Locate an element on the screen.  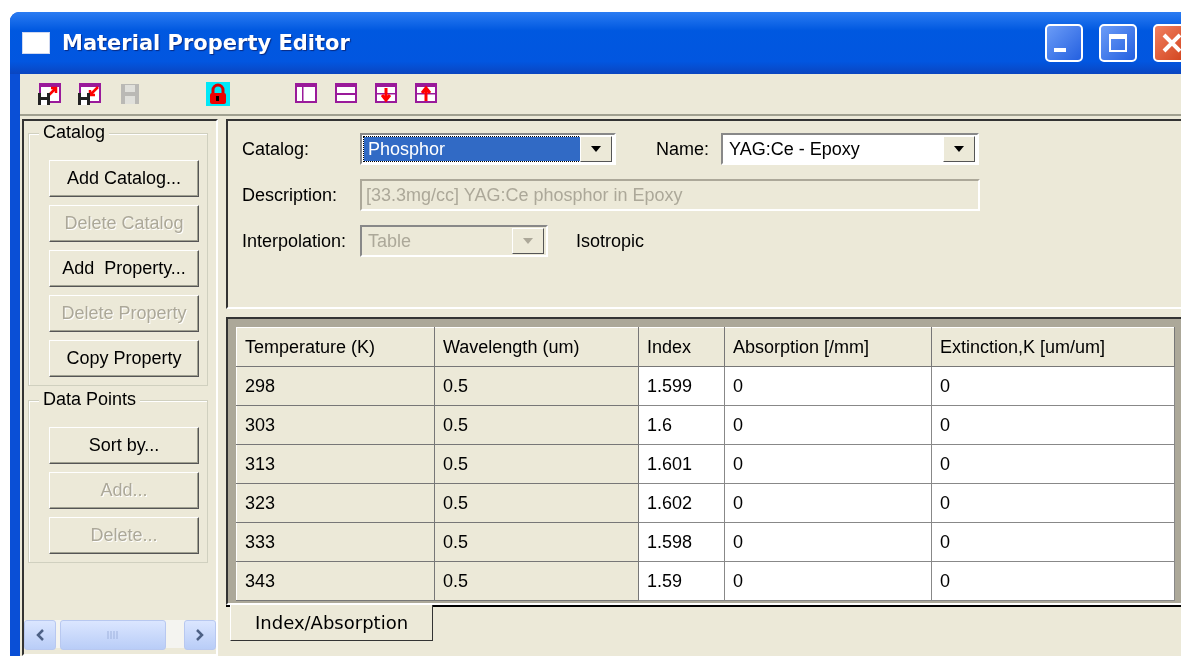
scroll-thumb is located at coordinates (113, 635).